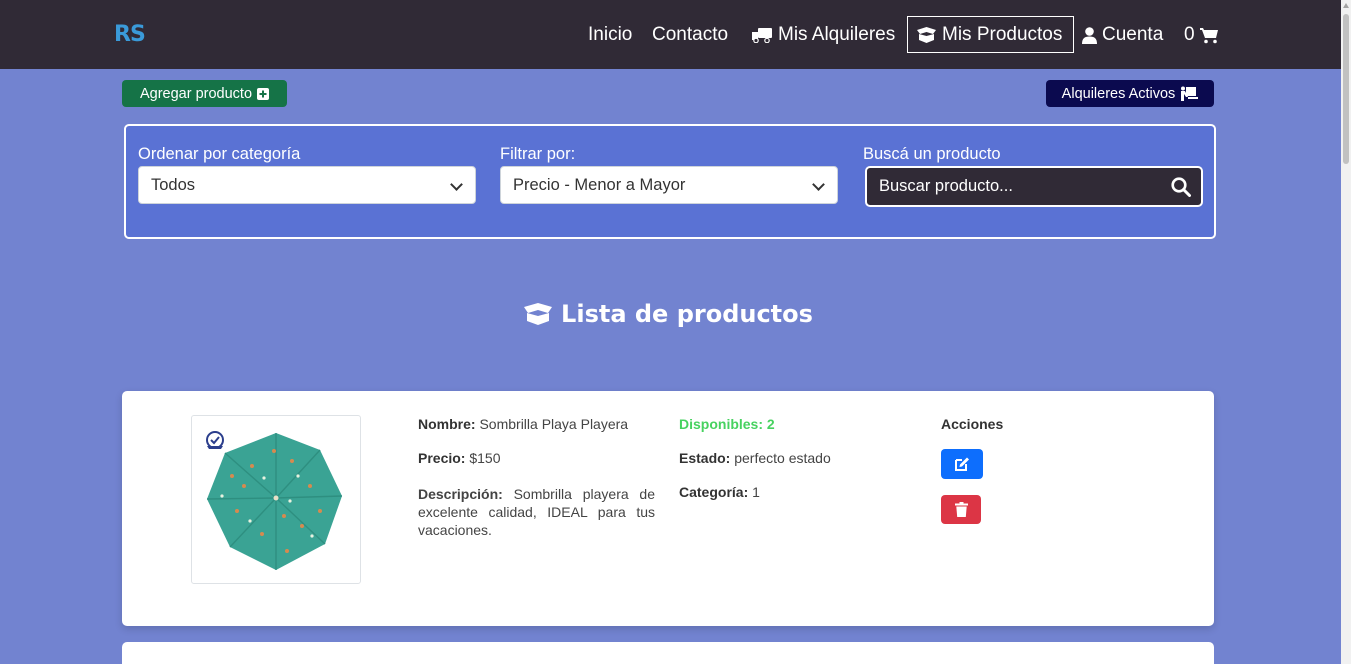 The image size is (1351, 664). Describe the element at coordinates (485, 458) in the screenshot. I see `product-price-value: $150` at that location.